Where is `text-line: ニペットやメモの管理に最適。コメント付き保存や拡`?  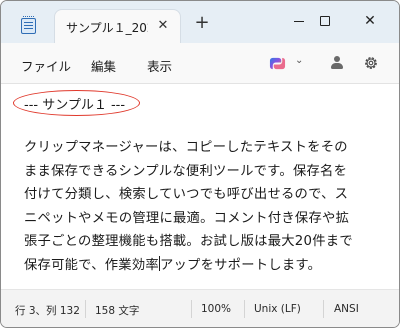 text-line: ニペットやメモの管理に最適。コメント付き保存や拡 is located at coordinates (187, 218).